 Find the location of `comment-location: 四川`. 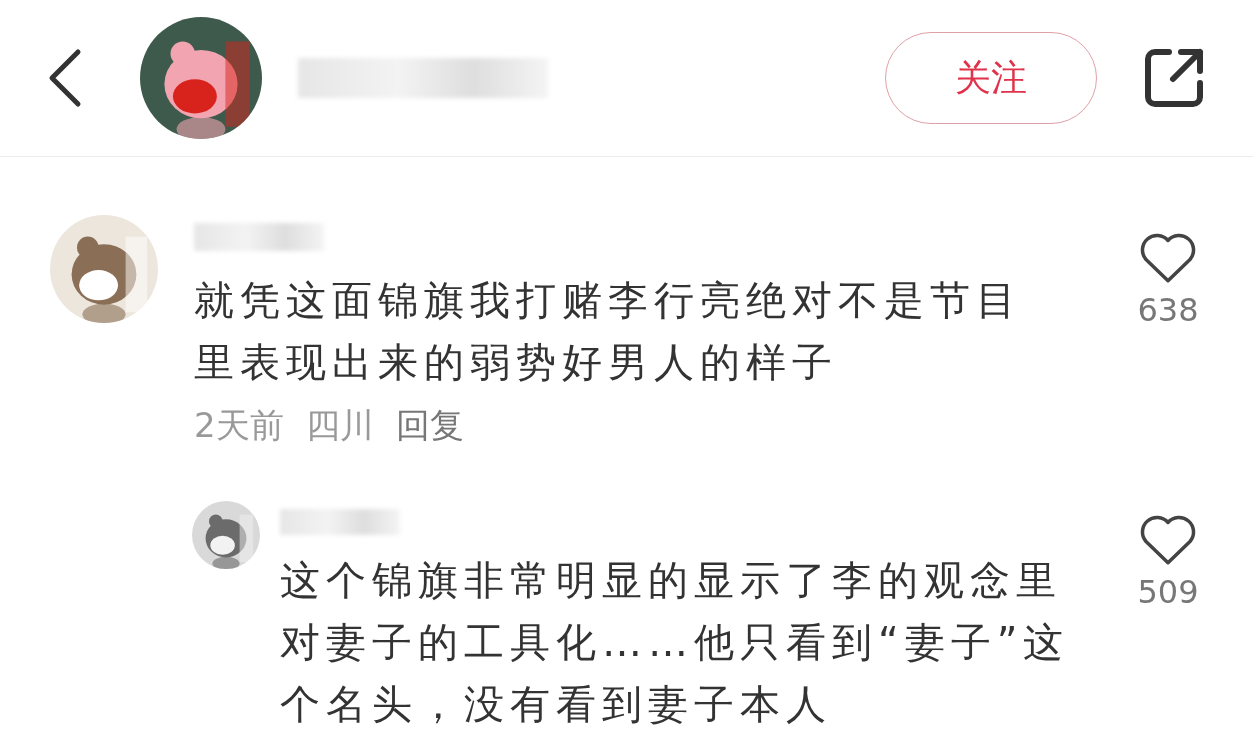

comment-location: 四川 is located at coordinates (339, 425).